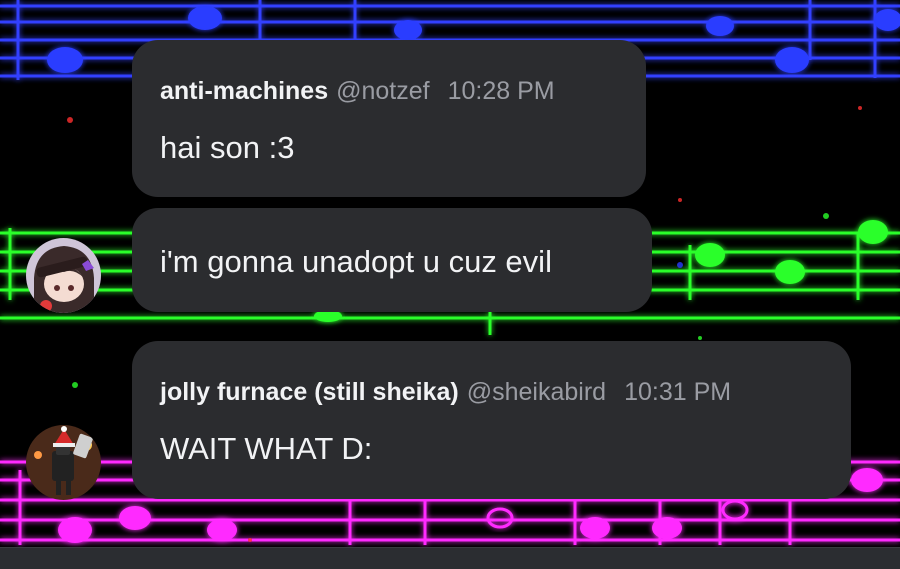 The image size is (900, 569). What do you see at coordinates (227, 147) in the screenshot?
I see `message-text: hai son :3` at bounding box center [227, 147].